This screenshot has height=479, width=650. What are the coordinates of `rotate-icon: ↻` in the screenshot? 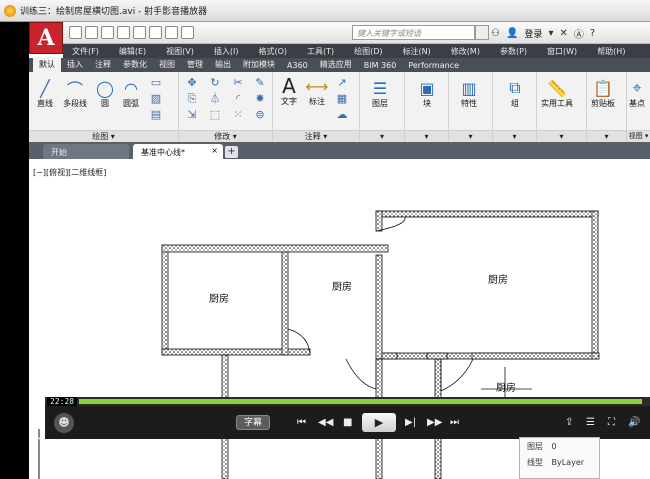 It's located at (215, 82).